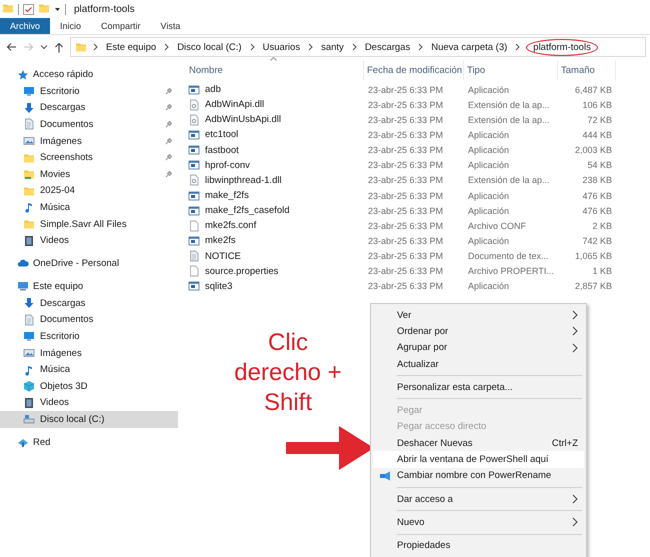 The image size is (650, 557). Describe the element at coordinates (275, 165) in the screenshot. I see `file-name-cell: hprof-conv` at that location.